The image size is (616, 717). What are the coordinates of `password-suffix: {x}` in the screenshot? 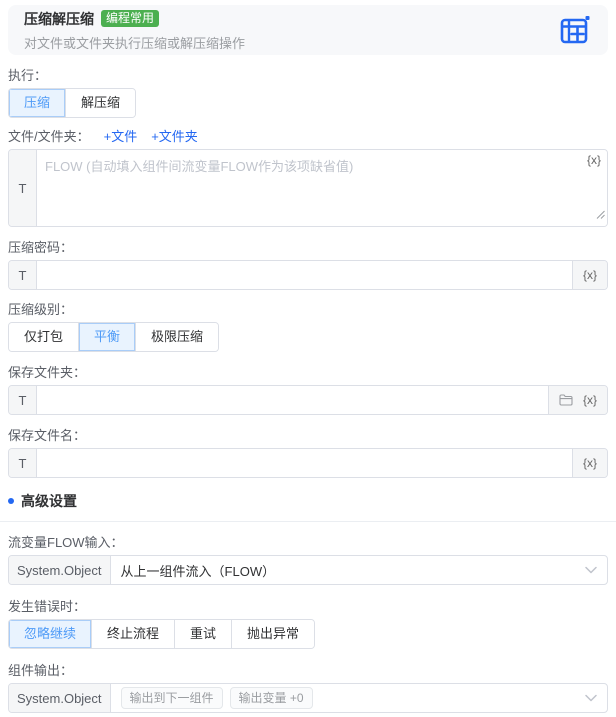 It's located at (589, 275).